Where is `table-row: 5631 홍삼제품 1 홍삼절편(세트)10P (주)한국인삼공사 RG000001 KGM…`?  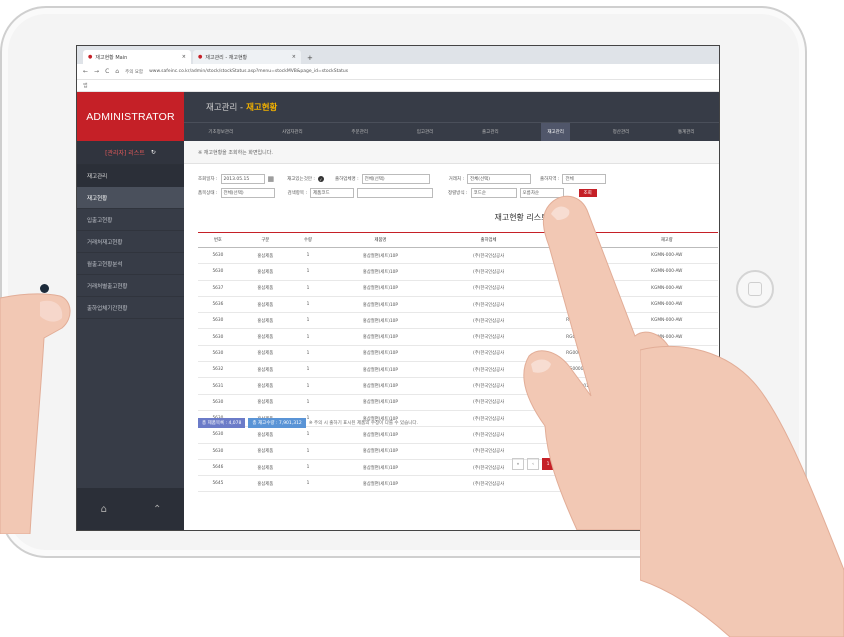
table-row: 5631 홍삼제품 1 홍삼절편(세트)10P (주)한국인삼공사 RG000001 KGM… is located at coordinates (458, 386).